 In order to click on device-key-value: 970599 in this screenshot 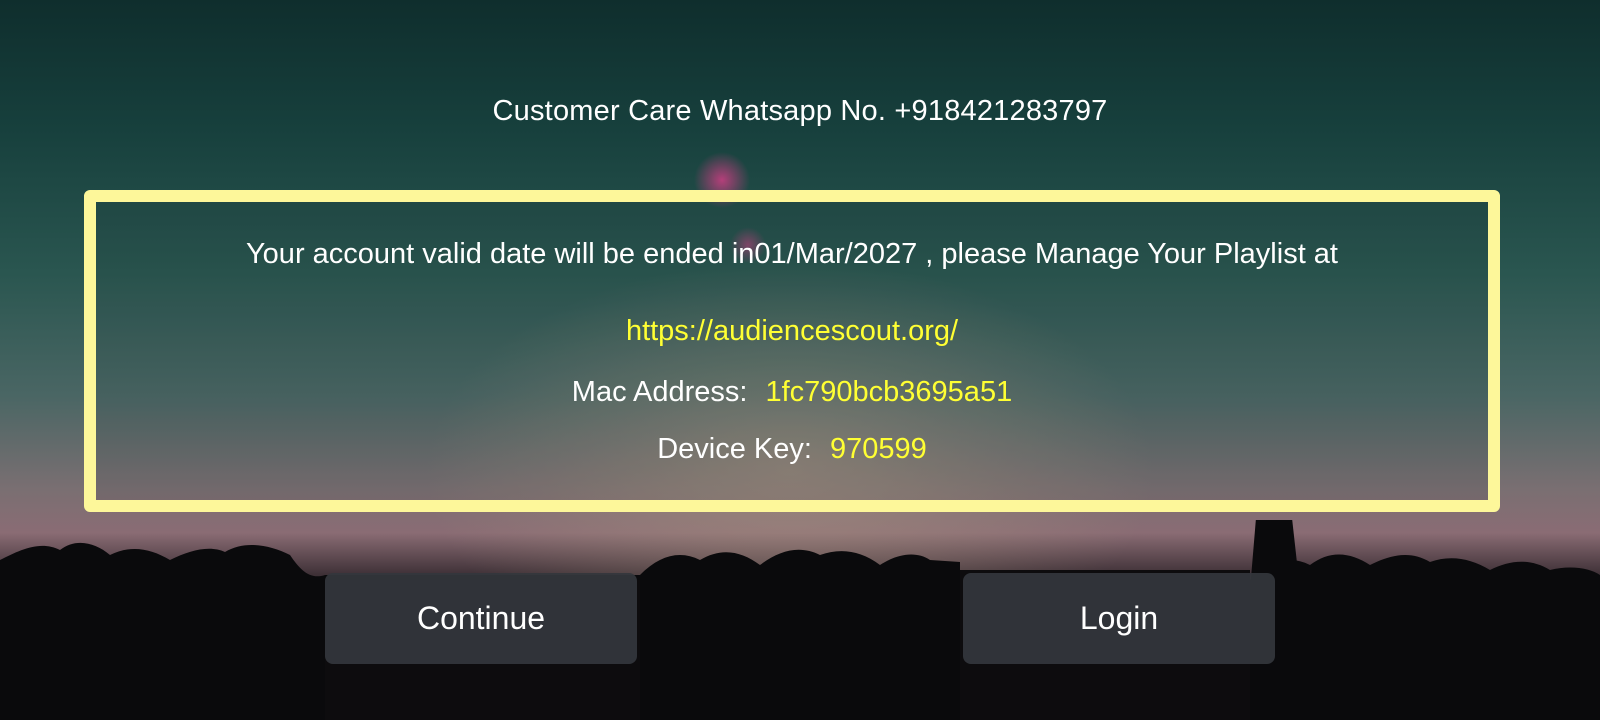, I will do `click(878, 449)`.